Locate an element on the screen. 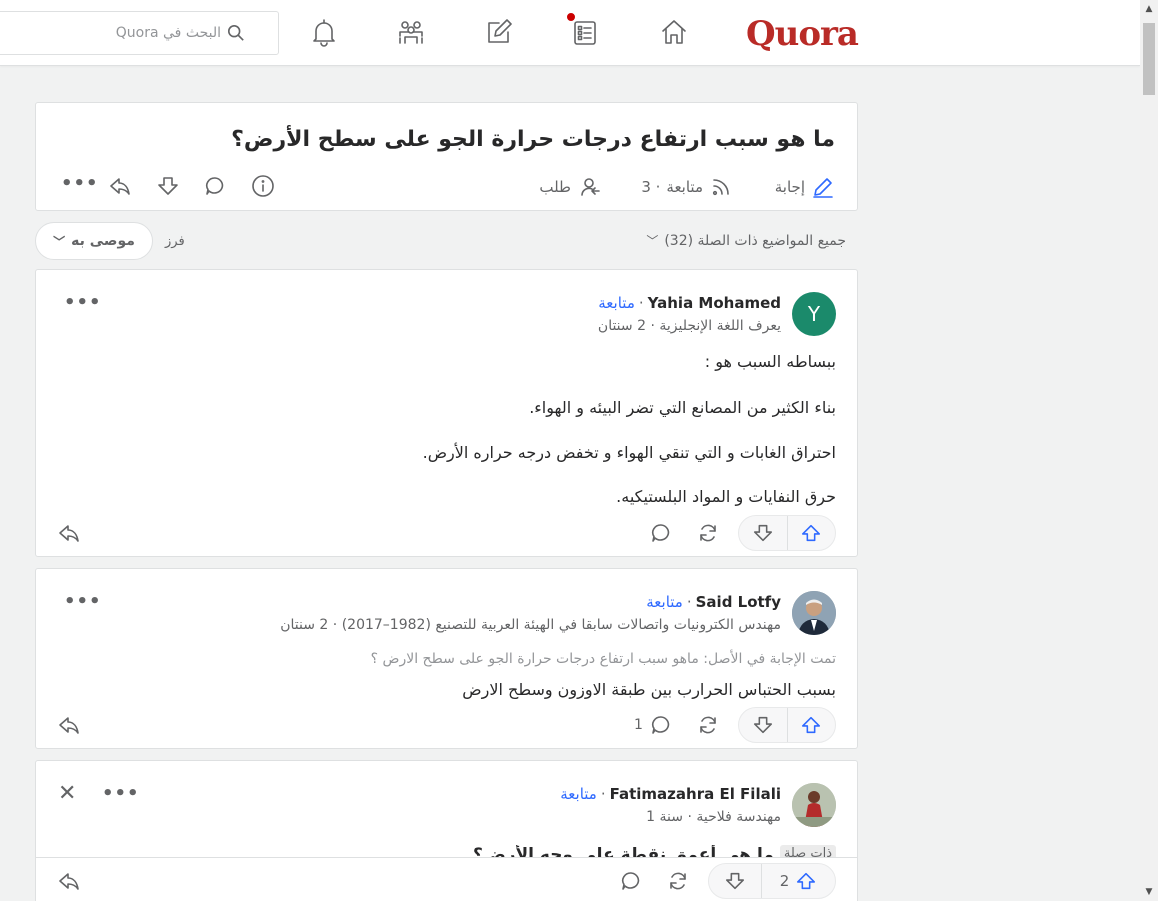 The image size is (1158, 901). follow-label: متابعة is located at coordinates (684, 187).